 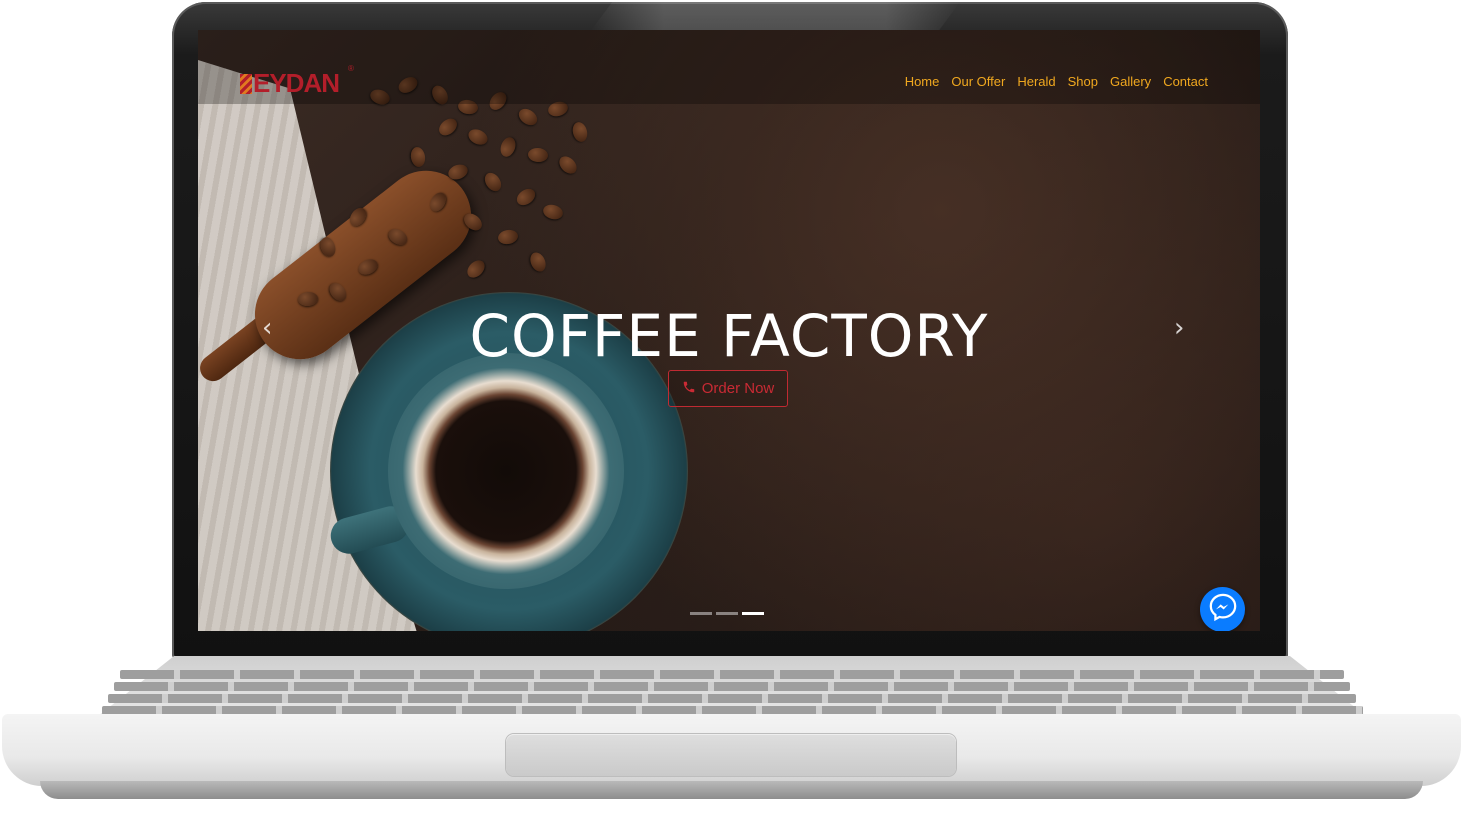 What do you see at coordinates (731, 790) in the screenshot?
I see `laptop-bottom-edge` at bounding box center [731, 790].